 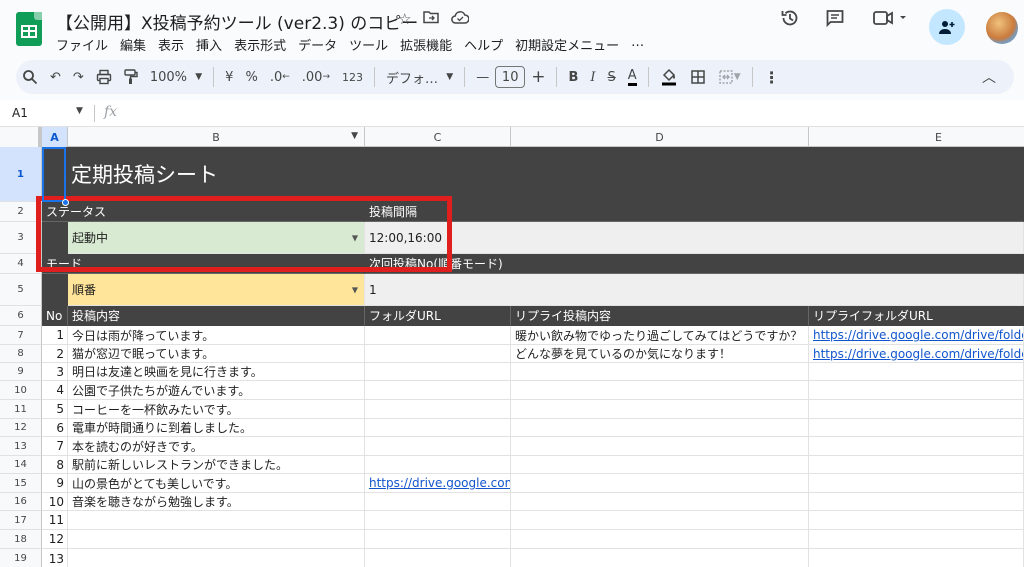 What do you see at coordinates (510, 77) in the screenshot?
I see `font-size-input: 10` at bounding box center [510, 77].